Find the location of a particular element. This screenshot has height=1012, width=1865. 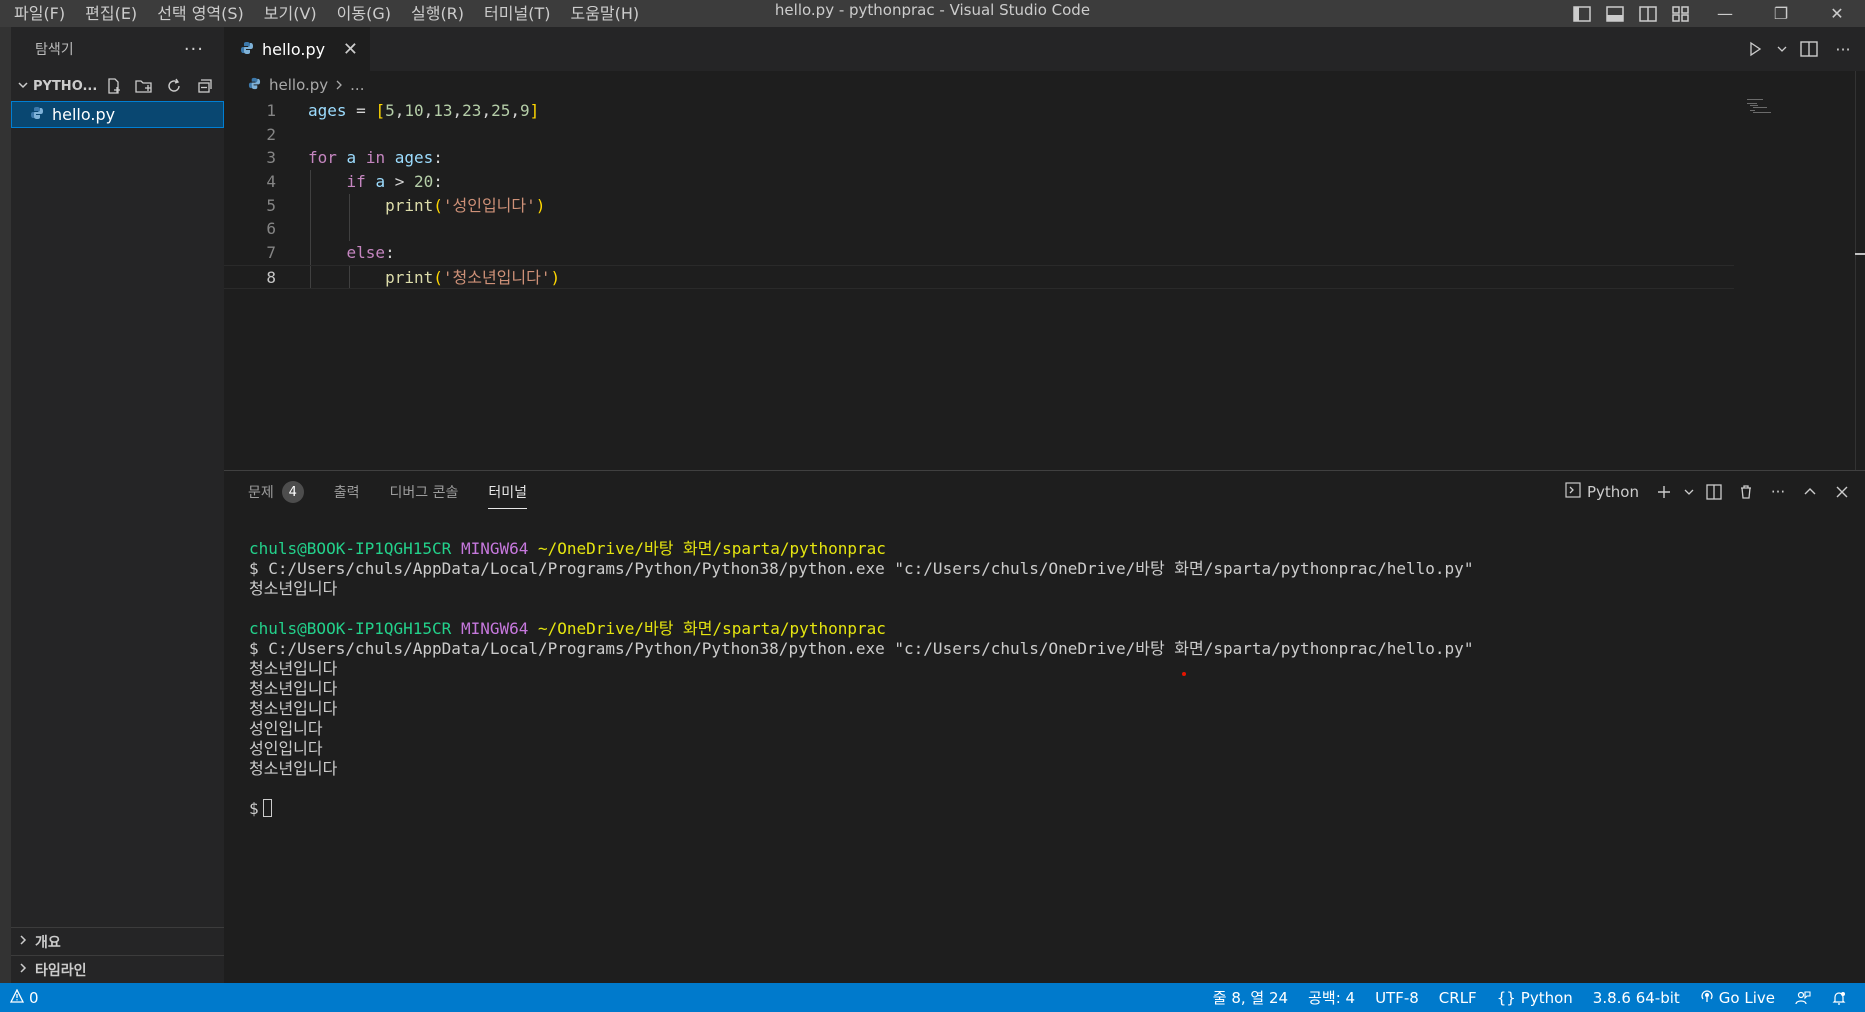

restore-button: ❐ is located at coordinates (1781, 13).